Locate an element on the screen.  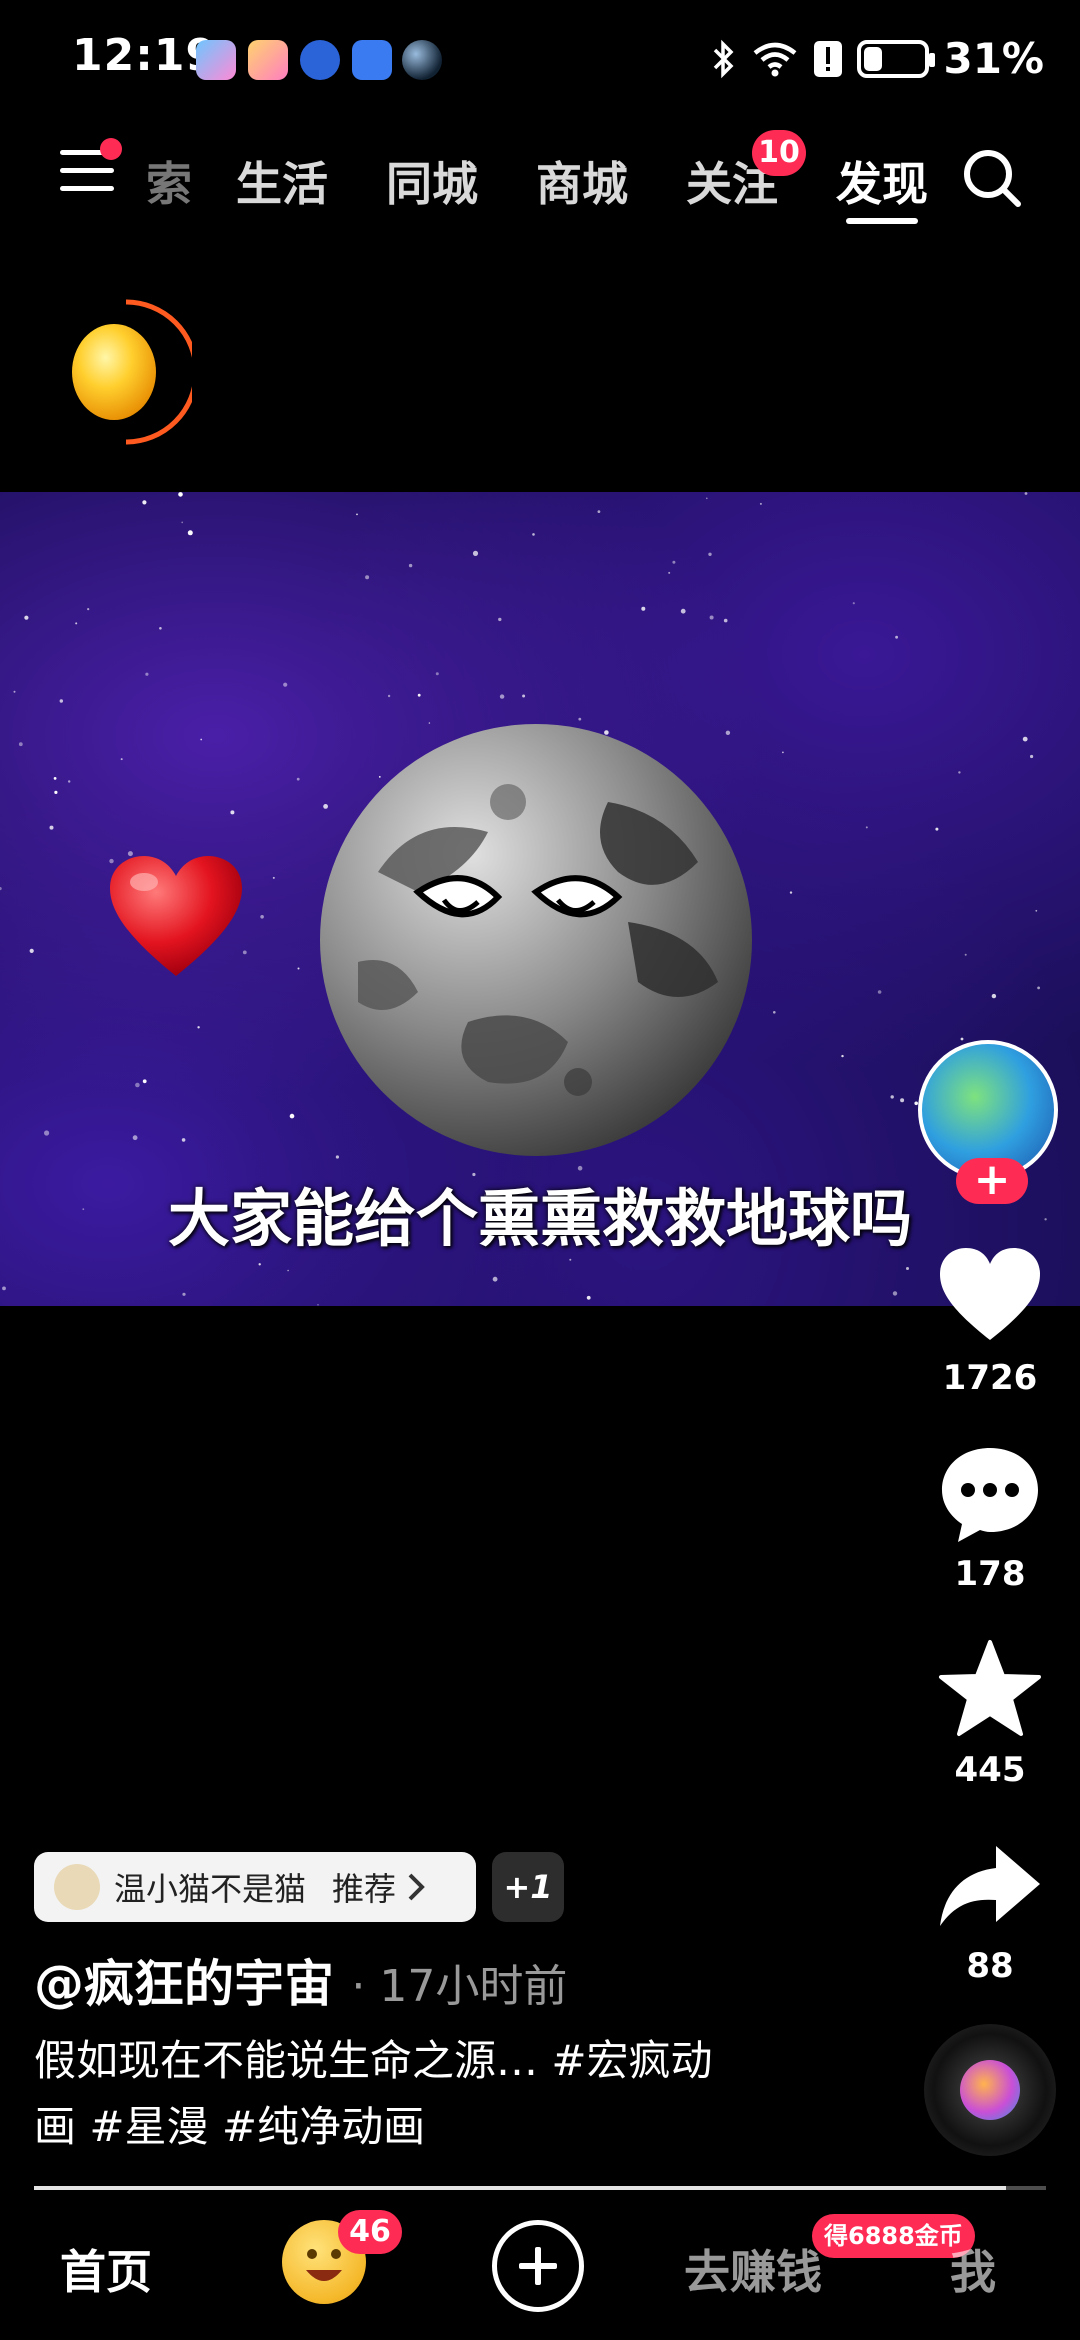
video-subtitle: 大家能给个熏熏救救地球吗 is located at coordinates (539, 1218).